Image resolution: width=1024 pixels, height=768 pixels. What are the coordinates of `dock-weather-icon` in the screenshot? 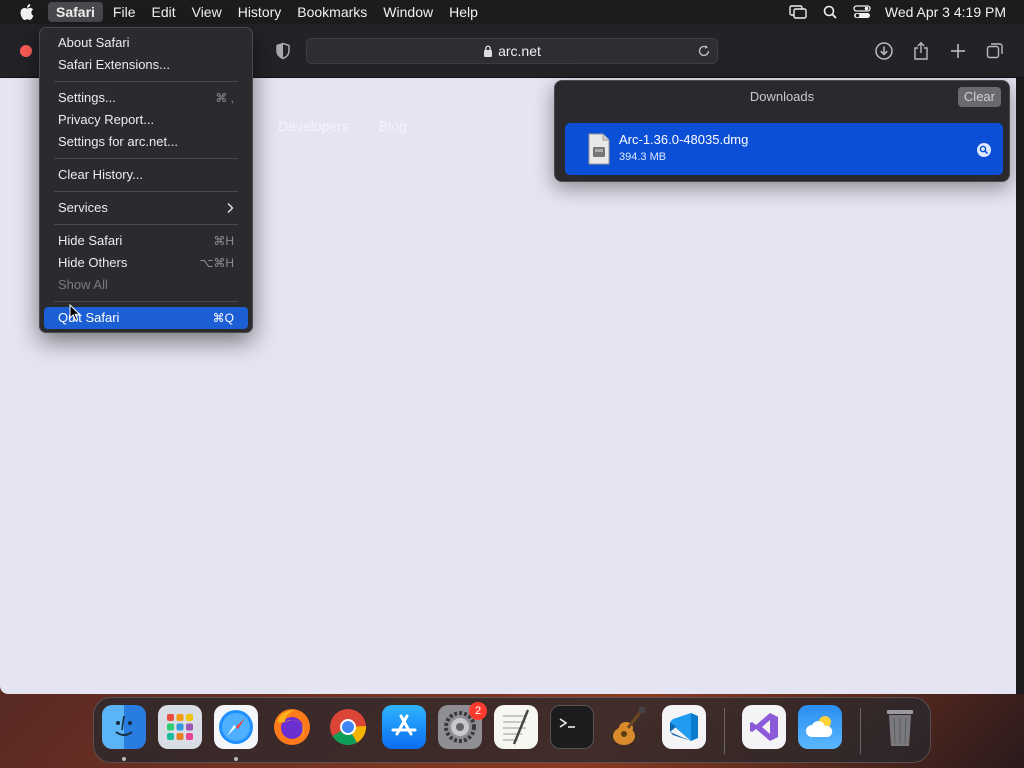 It's located at (820, 727).